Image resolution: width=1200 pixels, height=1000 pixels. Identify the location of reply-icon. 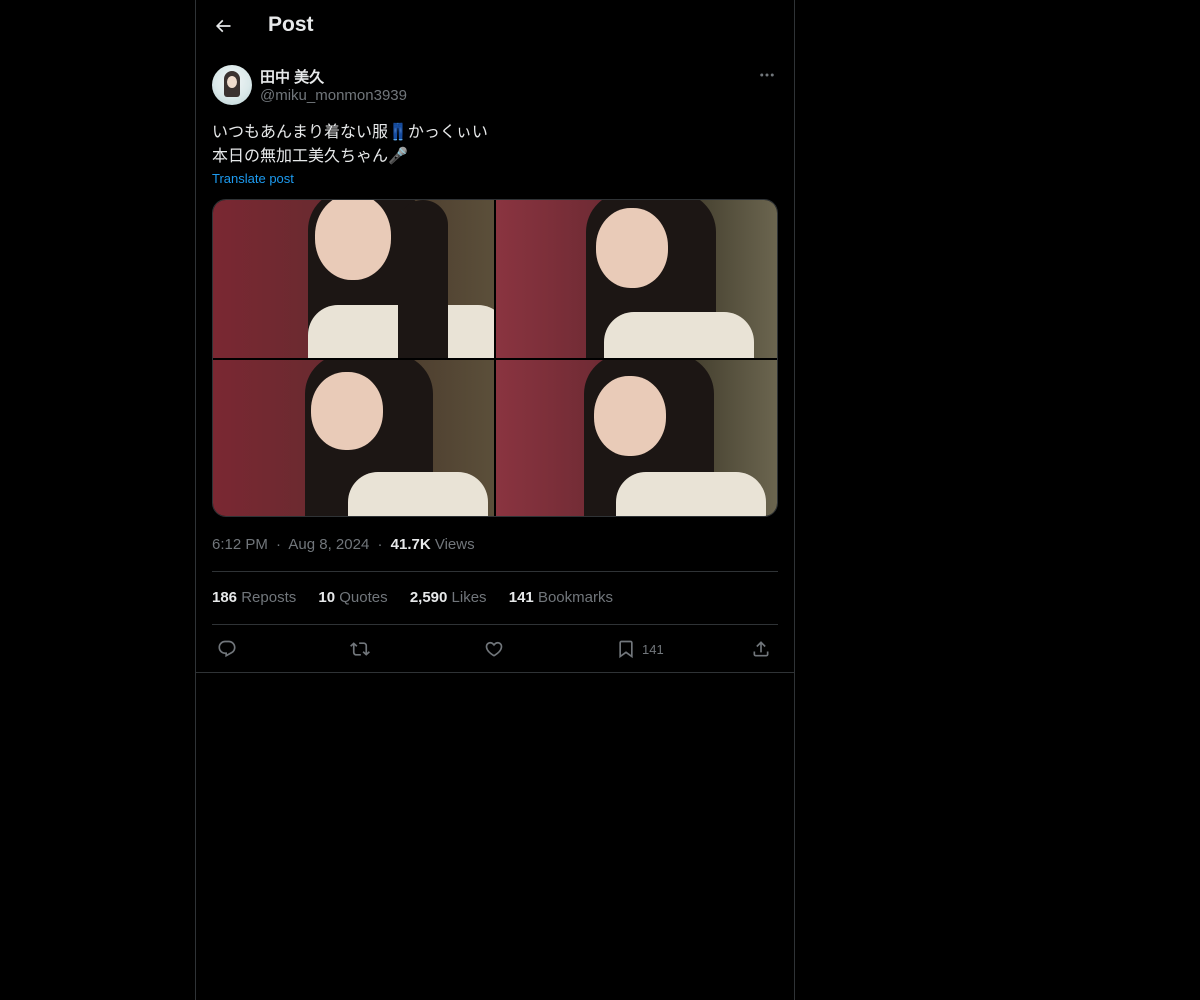
(227, 649).